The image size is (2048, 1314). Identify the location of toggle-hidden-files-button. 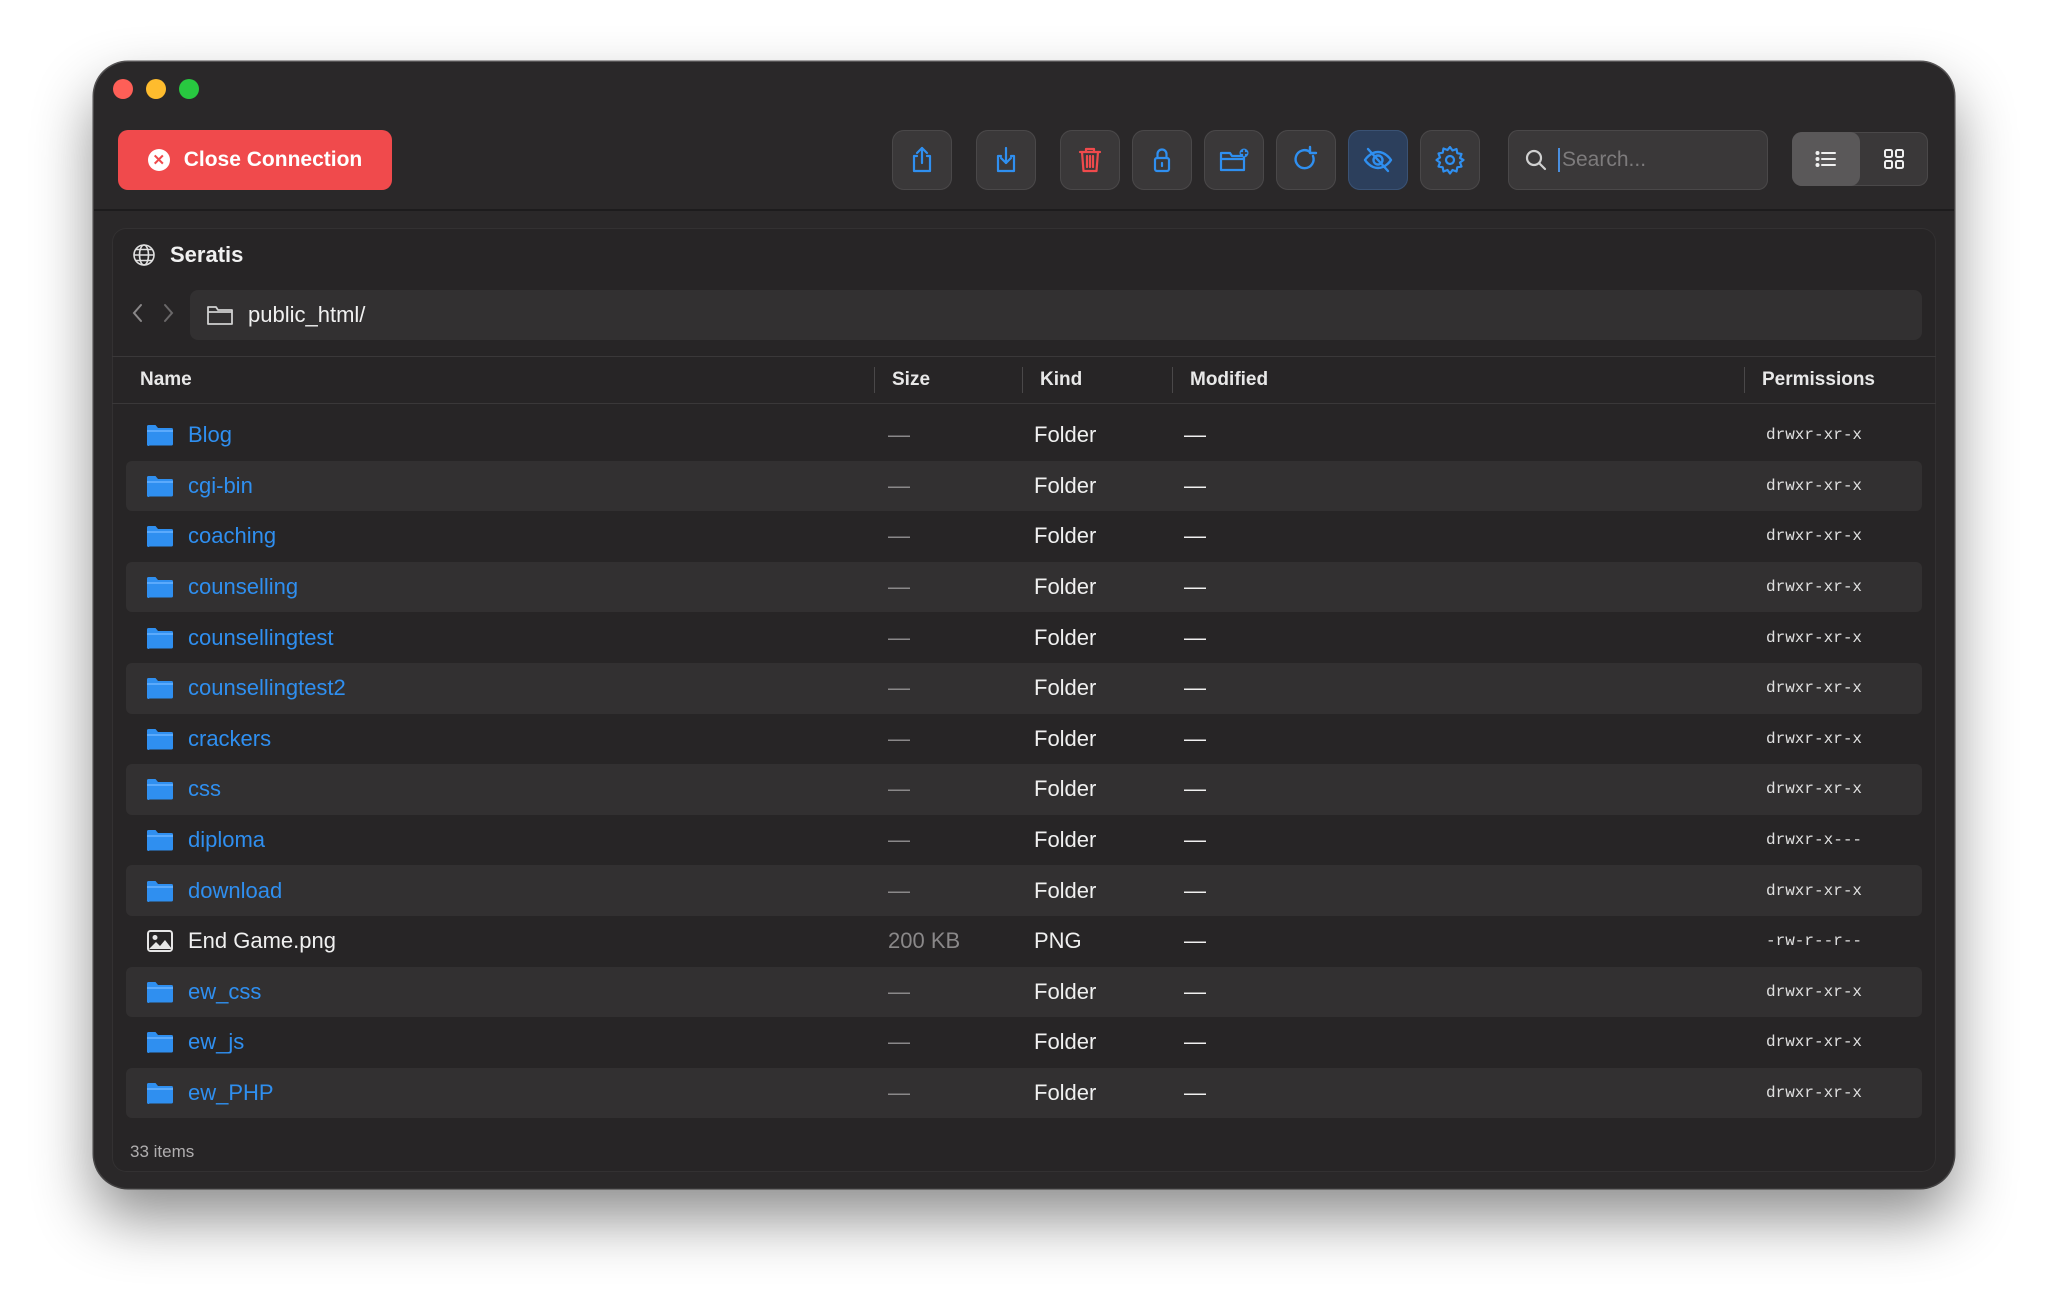
(1378, 160).